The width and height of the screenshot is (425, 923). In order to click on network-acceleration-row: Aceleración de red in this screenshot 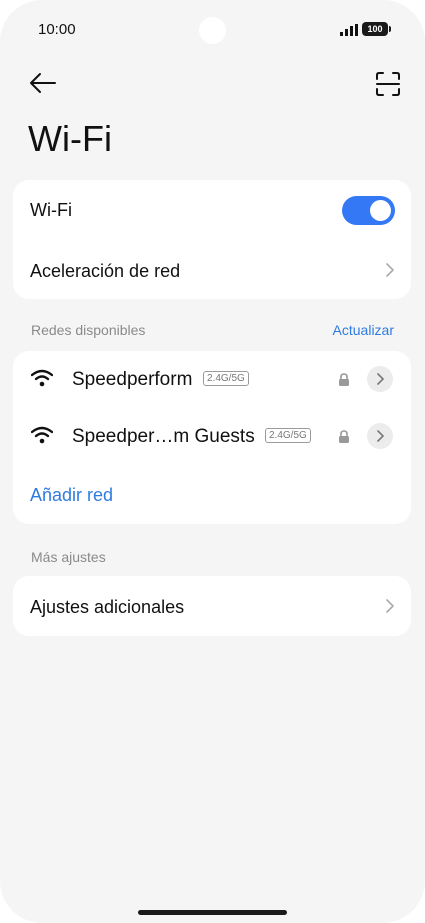, I will do `click(212, 269)`.